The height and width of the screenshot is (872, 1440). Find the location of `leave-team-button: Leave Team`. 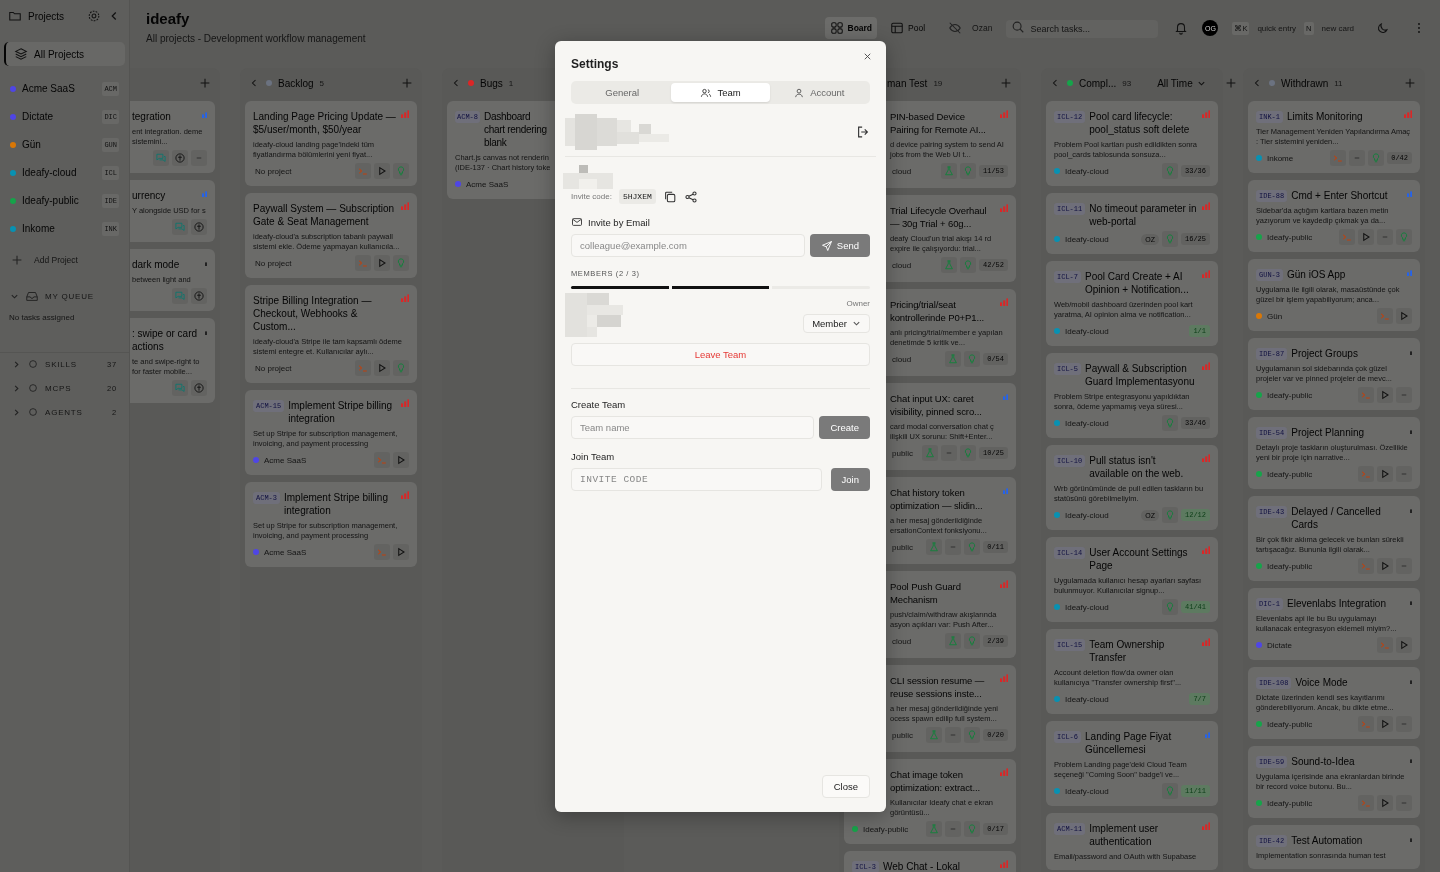

leave-team-button: Leave Team is located at coordinates (720, 354).